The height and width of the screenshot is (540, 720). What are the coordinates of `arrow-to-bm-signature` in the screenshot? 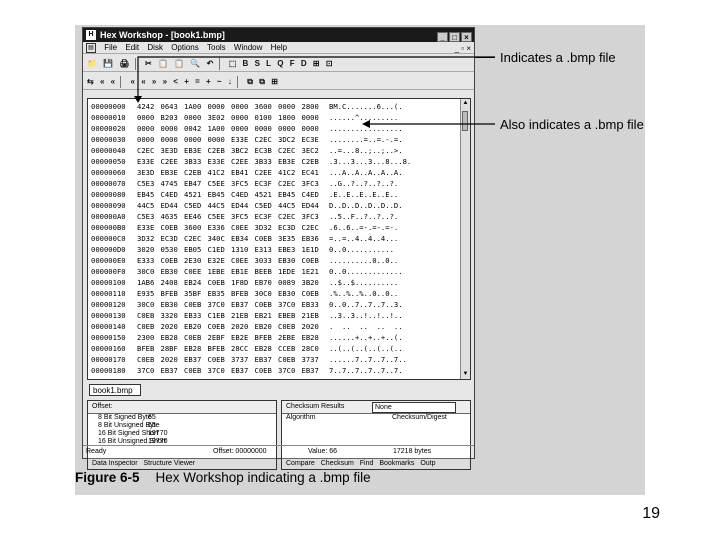 It's located at (316, 77).